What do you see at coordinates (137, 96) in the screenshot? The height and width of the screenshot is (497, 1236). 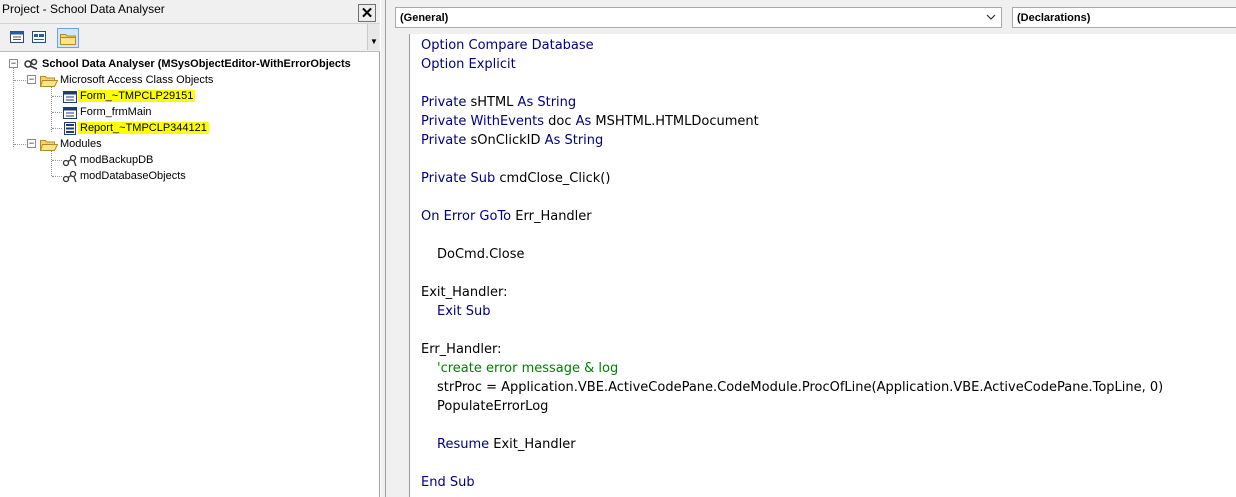 I see `tree-item-label: Form_~TMPCLP29151` at bounding box center [137, 96].